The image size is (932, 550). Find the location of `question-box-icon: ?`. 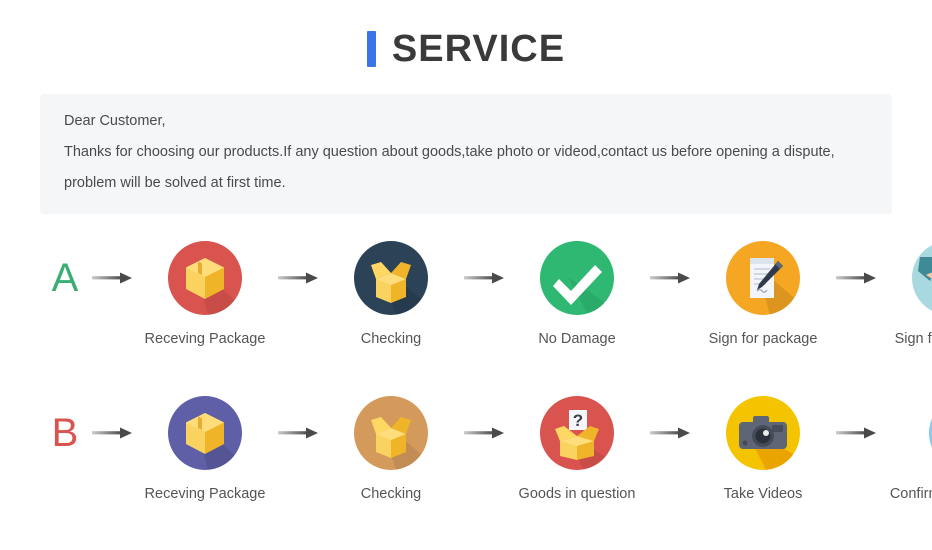

question-box-icon: ? is located at coordinates (577, 433).